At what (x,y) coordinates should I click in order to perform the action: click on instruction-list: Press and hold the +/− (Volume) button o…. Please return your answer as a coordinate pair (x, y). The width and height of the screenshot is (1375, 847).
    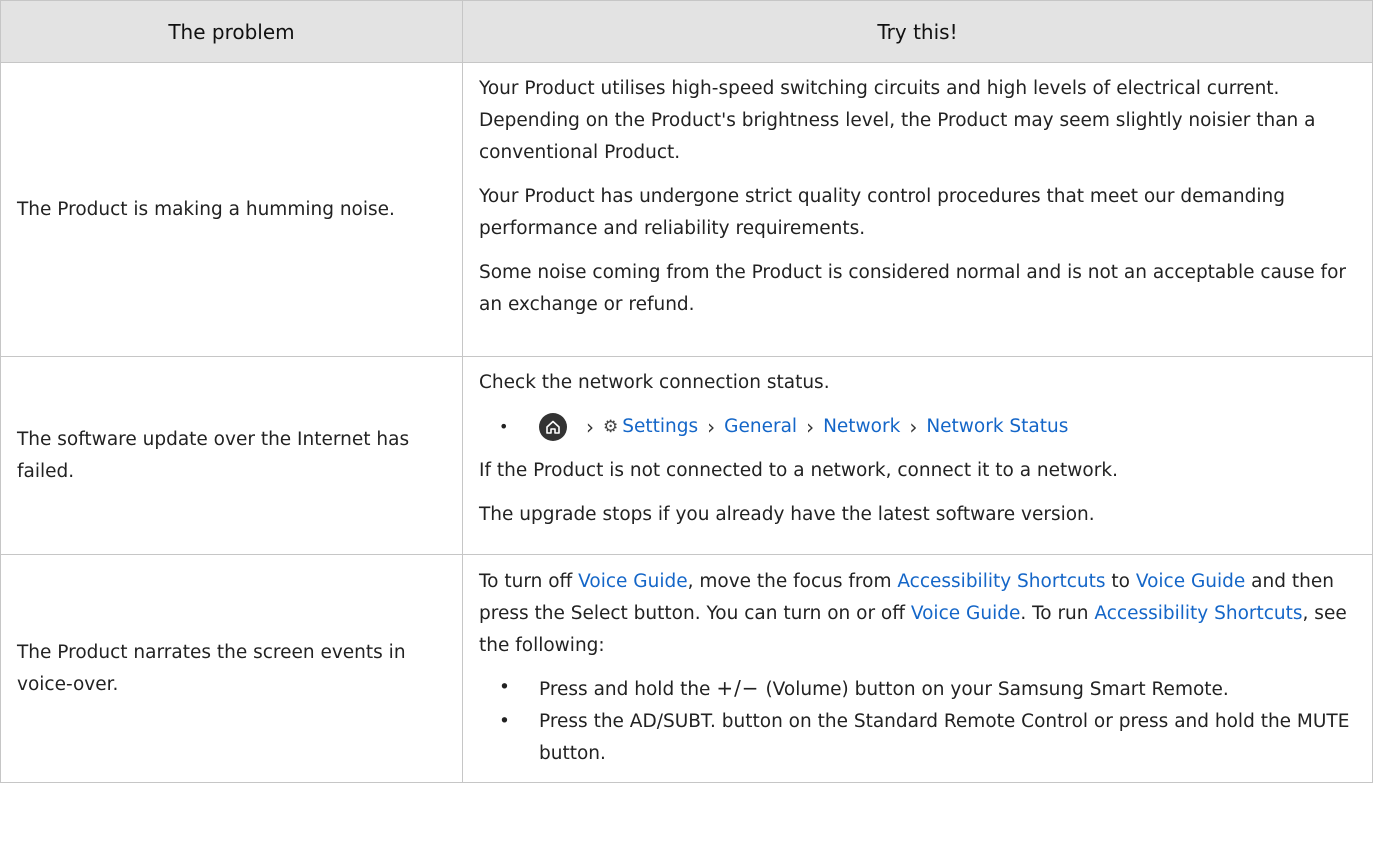
    Looking at the image, I should click on (915, 721).